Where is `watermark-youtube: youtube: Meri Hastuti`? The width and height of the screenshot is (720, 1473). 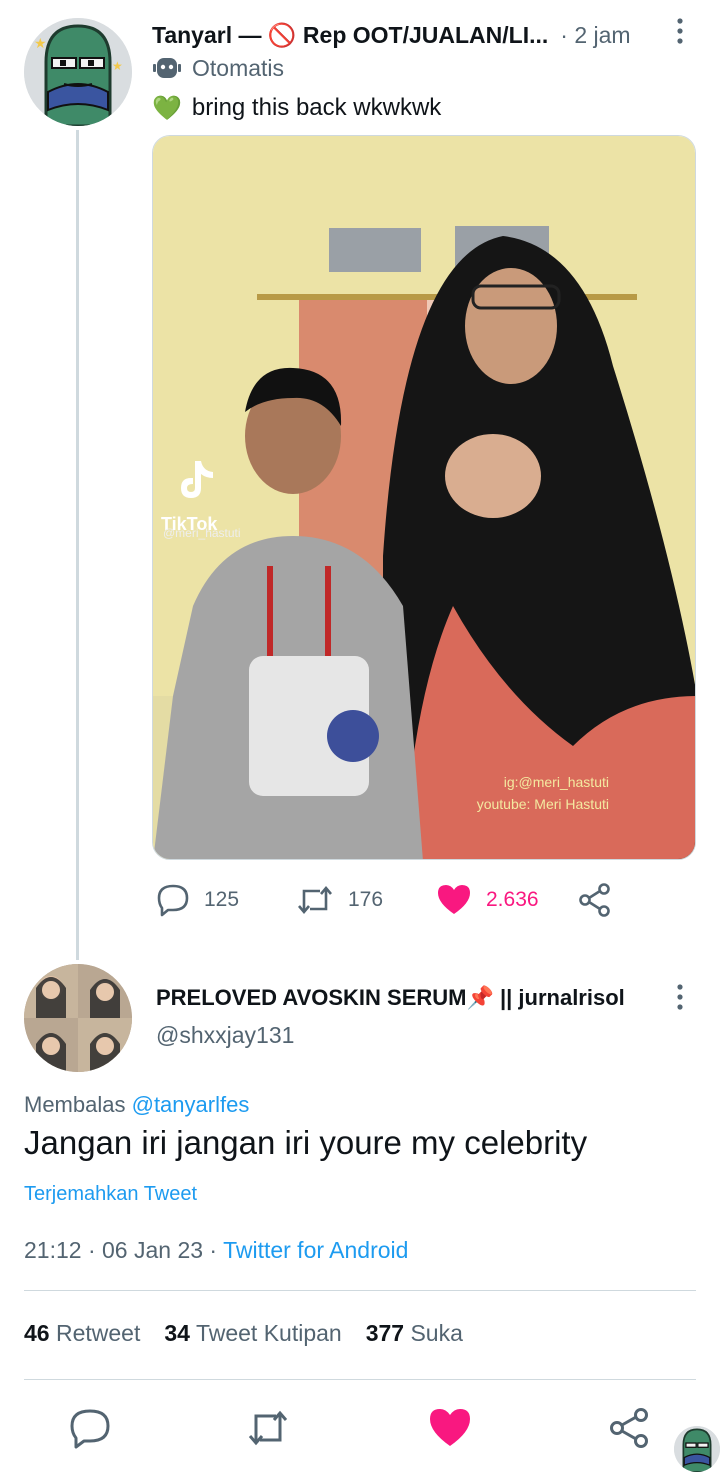 watermark-youtube: youtube: Meri Hastuti is located at coordinates (542, 804).